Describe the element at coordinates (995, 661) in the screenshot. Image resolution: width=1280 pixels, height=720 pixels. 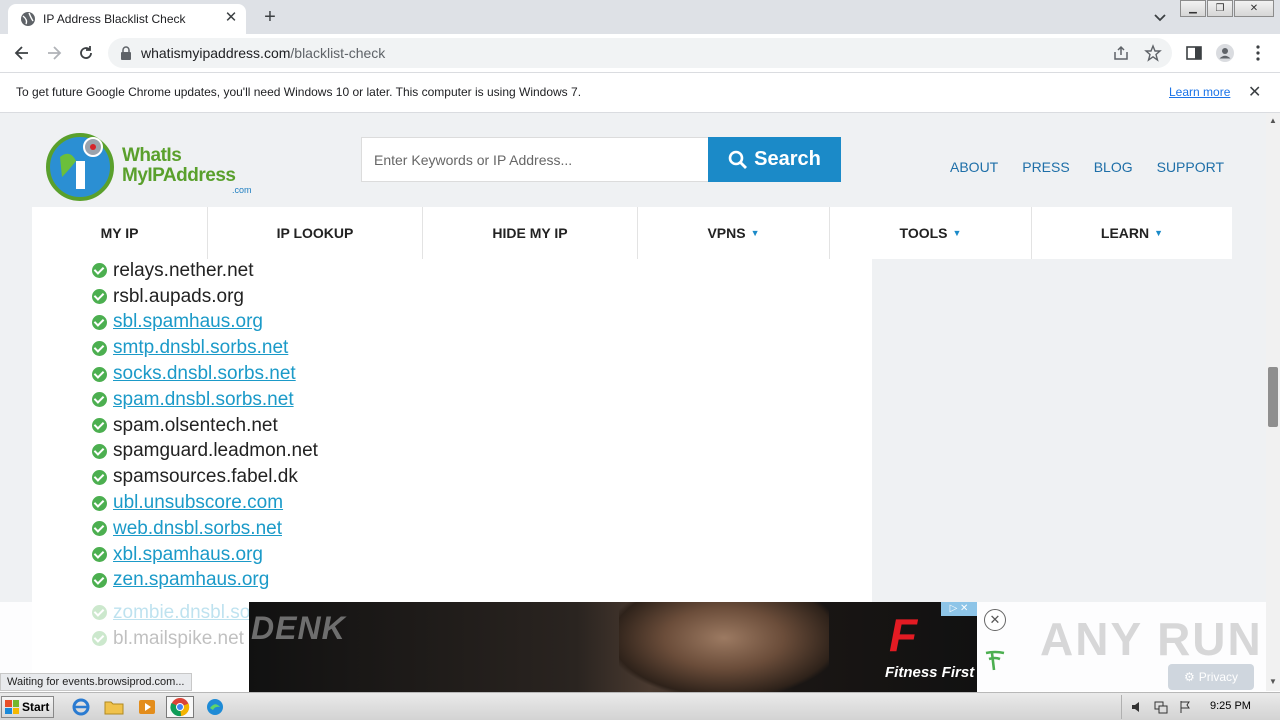
I see `freestar-icon` at that location.